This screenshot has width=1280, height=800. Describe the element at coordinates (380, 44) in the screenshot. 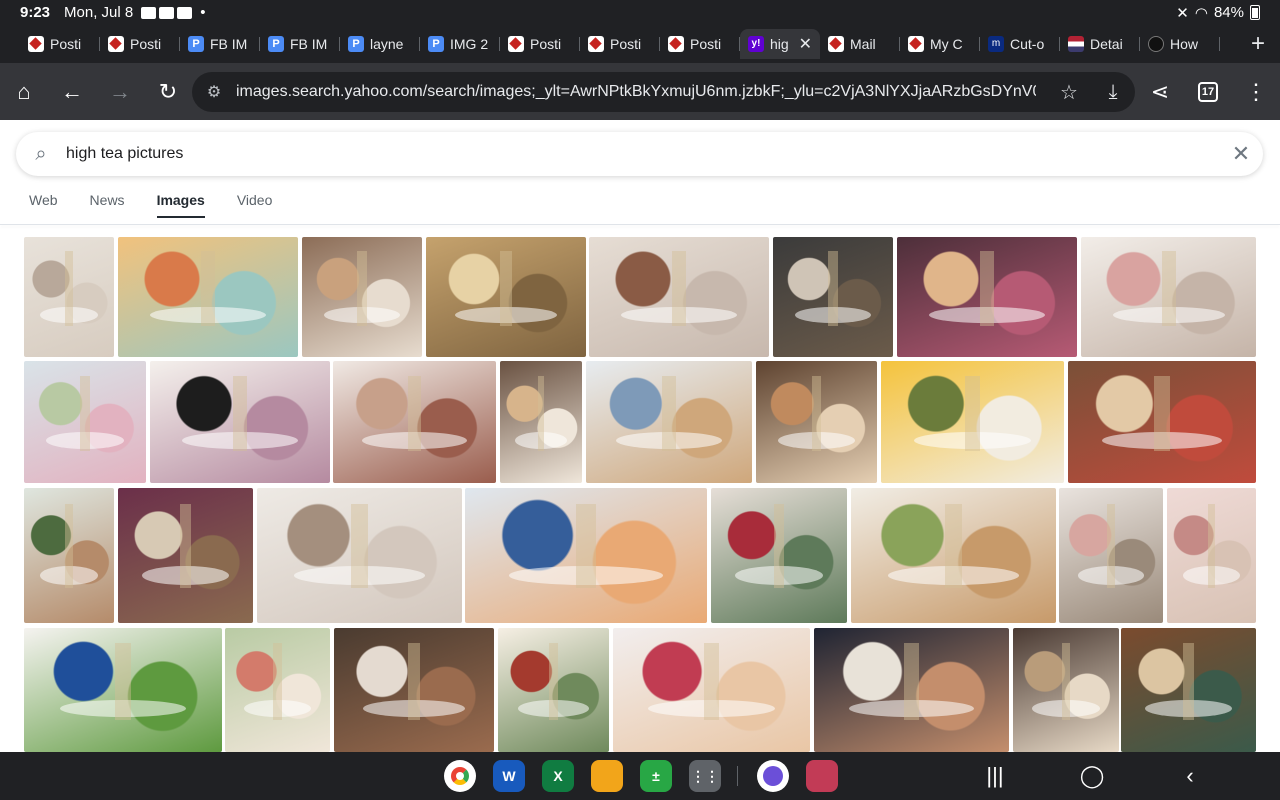

I see `browser-tab: Playne` at that location.